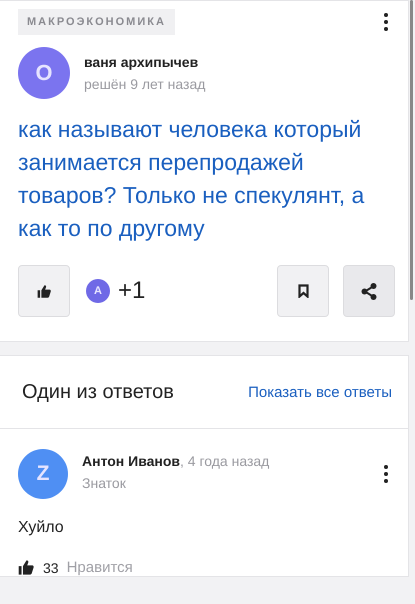  Describe the element at coordinates (96, 22) in the screenshot. I see `category-tag: МАКРОЭКОНОМИКА` at that location.